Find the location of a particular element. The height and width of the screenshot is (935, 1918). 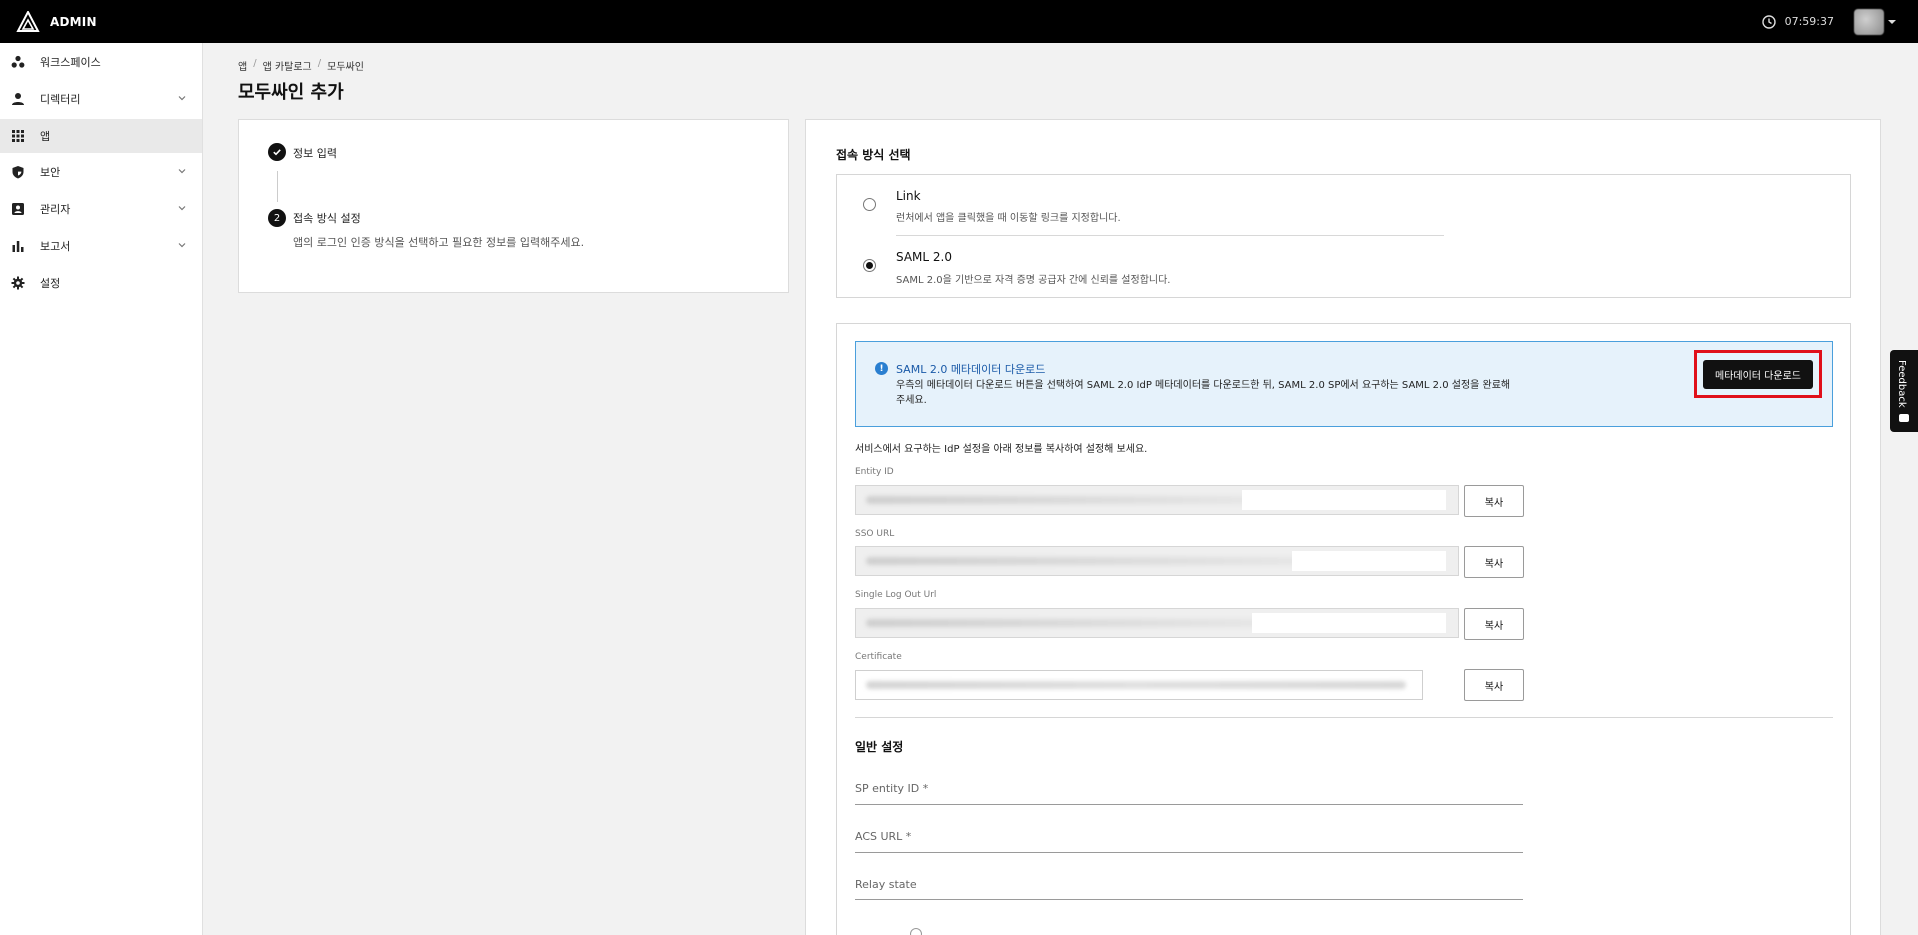

feedback-icon is located at coordinates (1904, 418).